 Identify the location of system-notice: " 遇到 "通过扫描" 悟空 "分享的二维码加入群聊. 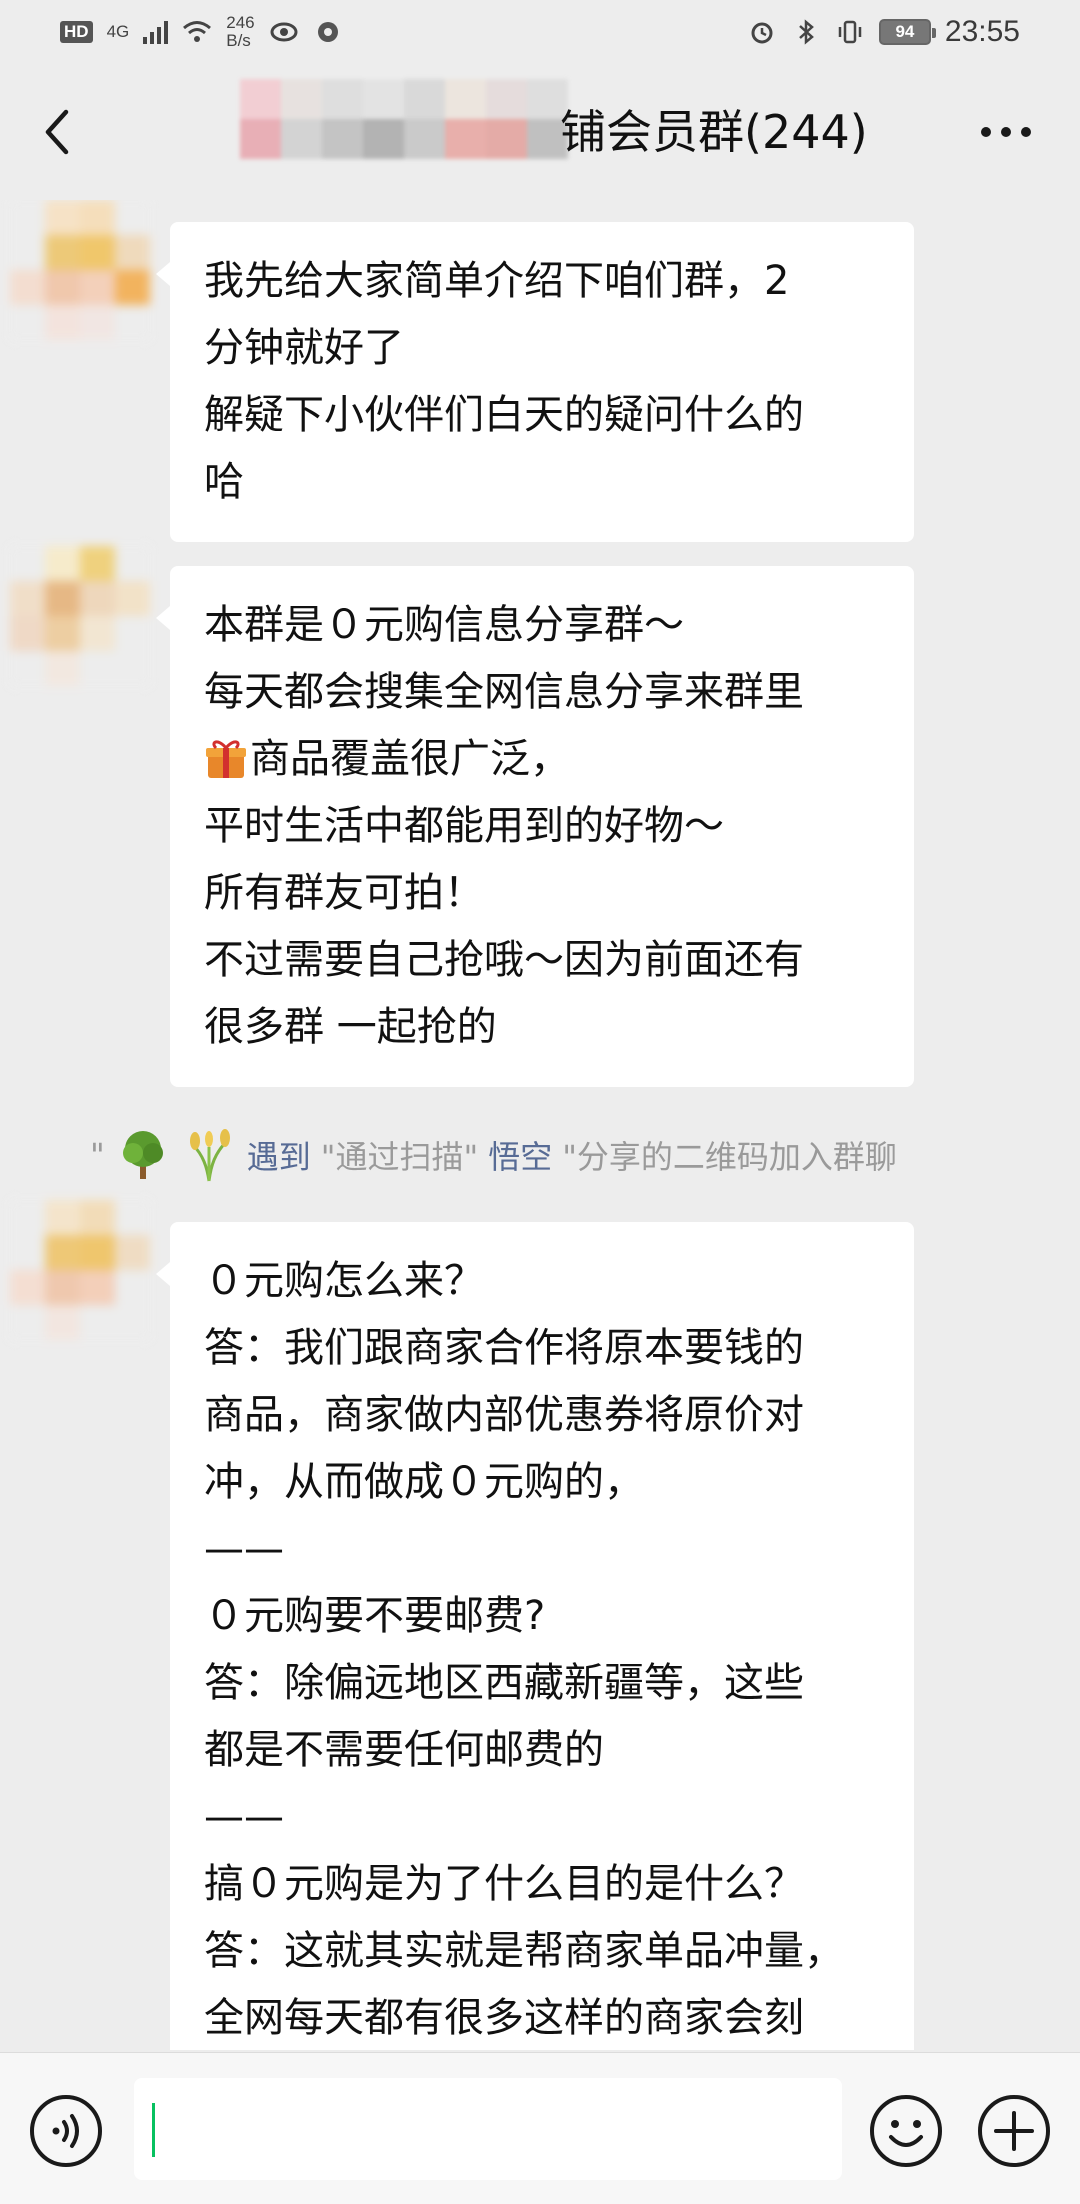
(493, 1155).